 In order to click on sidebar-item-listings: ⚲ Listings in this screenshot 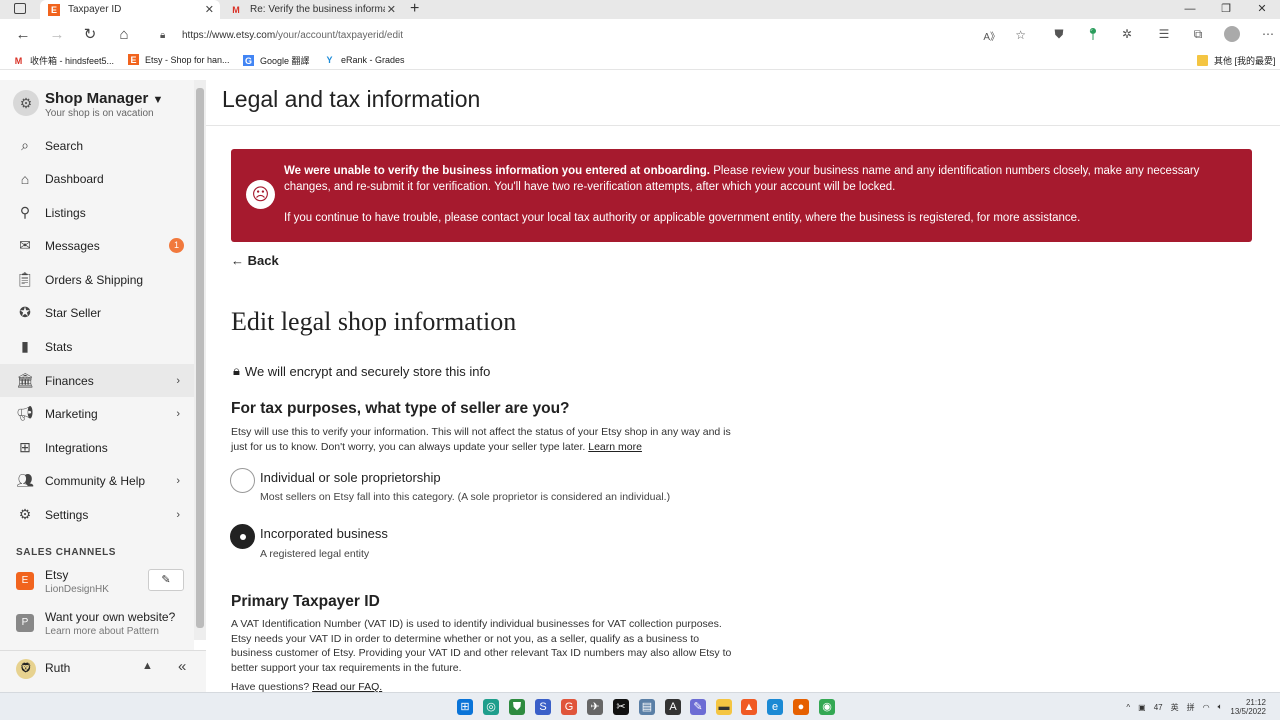, I will do `click(97, 212)`.